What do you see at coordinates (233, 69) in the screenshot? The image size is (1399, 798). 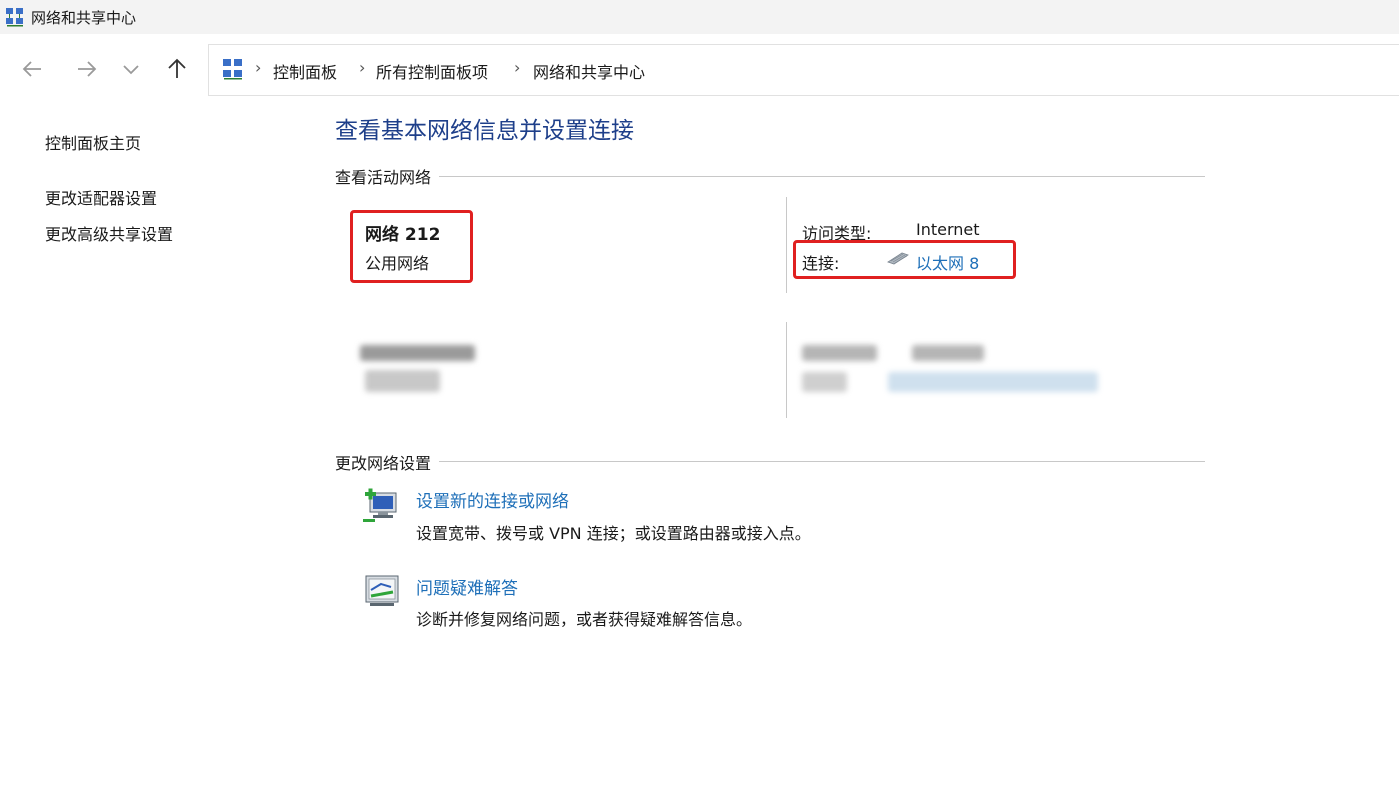 I see `control-panel-icon` at bounding box center [233, 69].